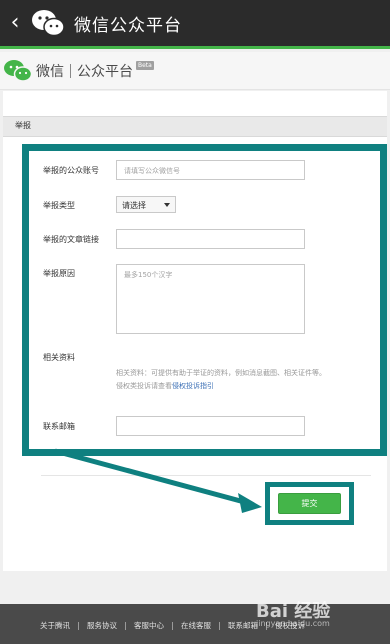  What do you see at coordinates (59, 205) in the screenshot?
I see `type-label: 举报类型` at bounding box center [59, 205].